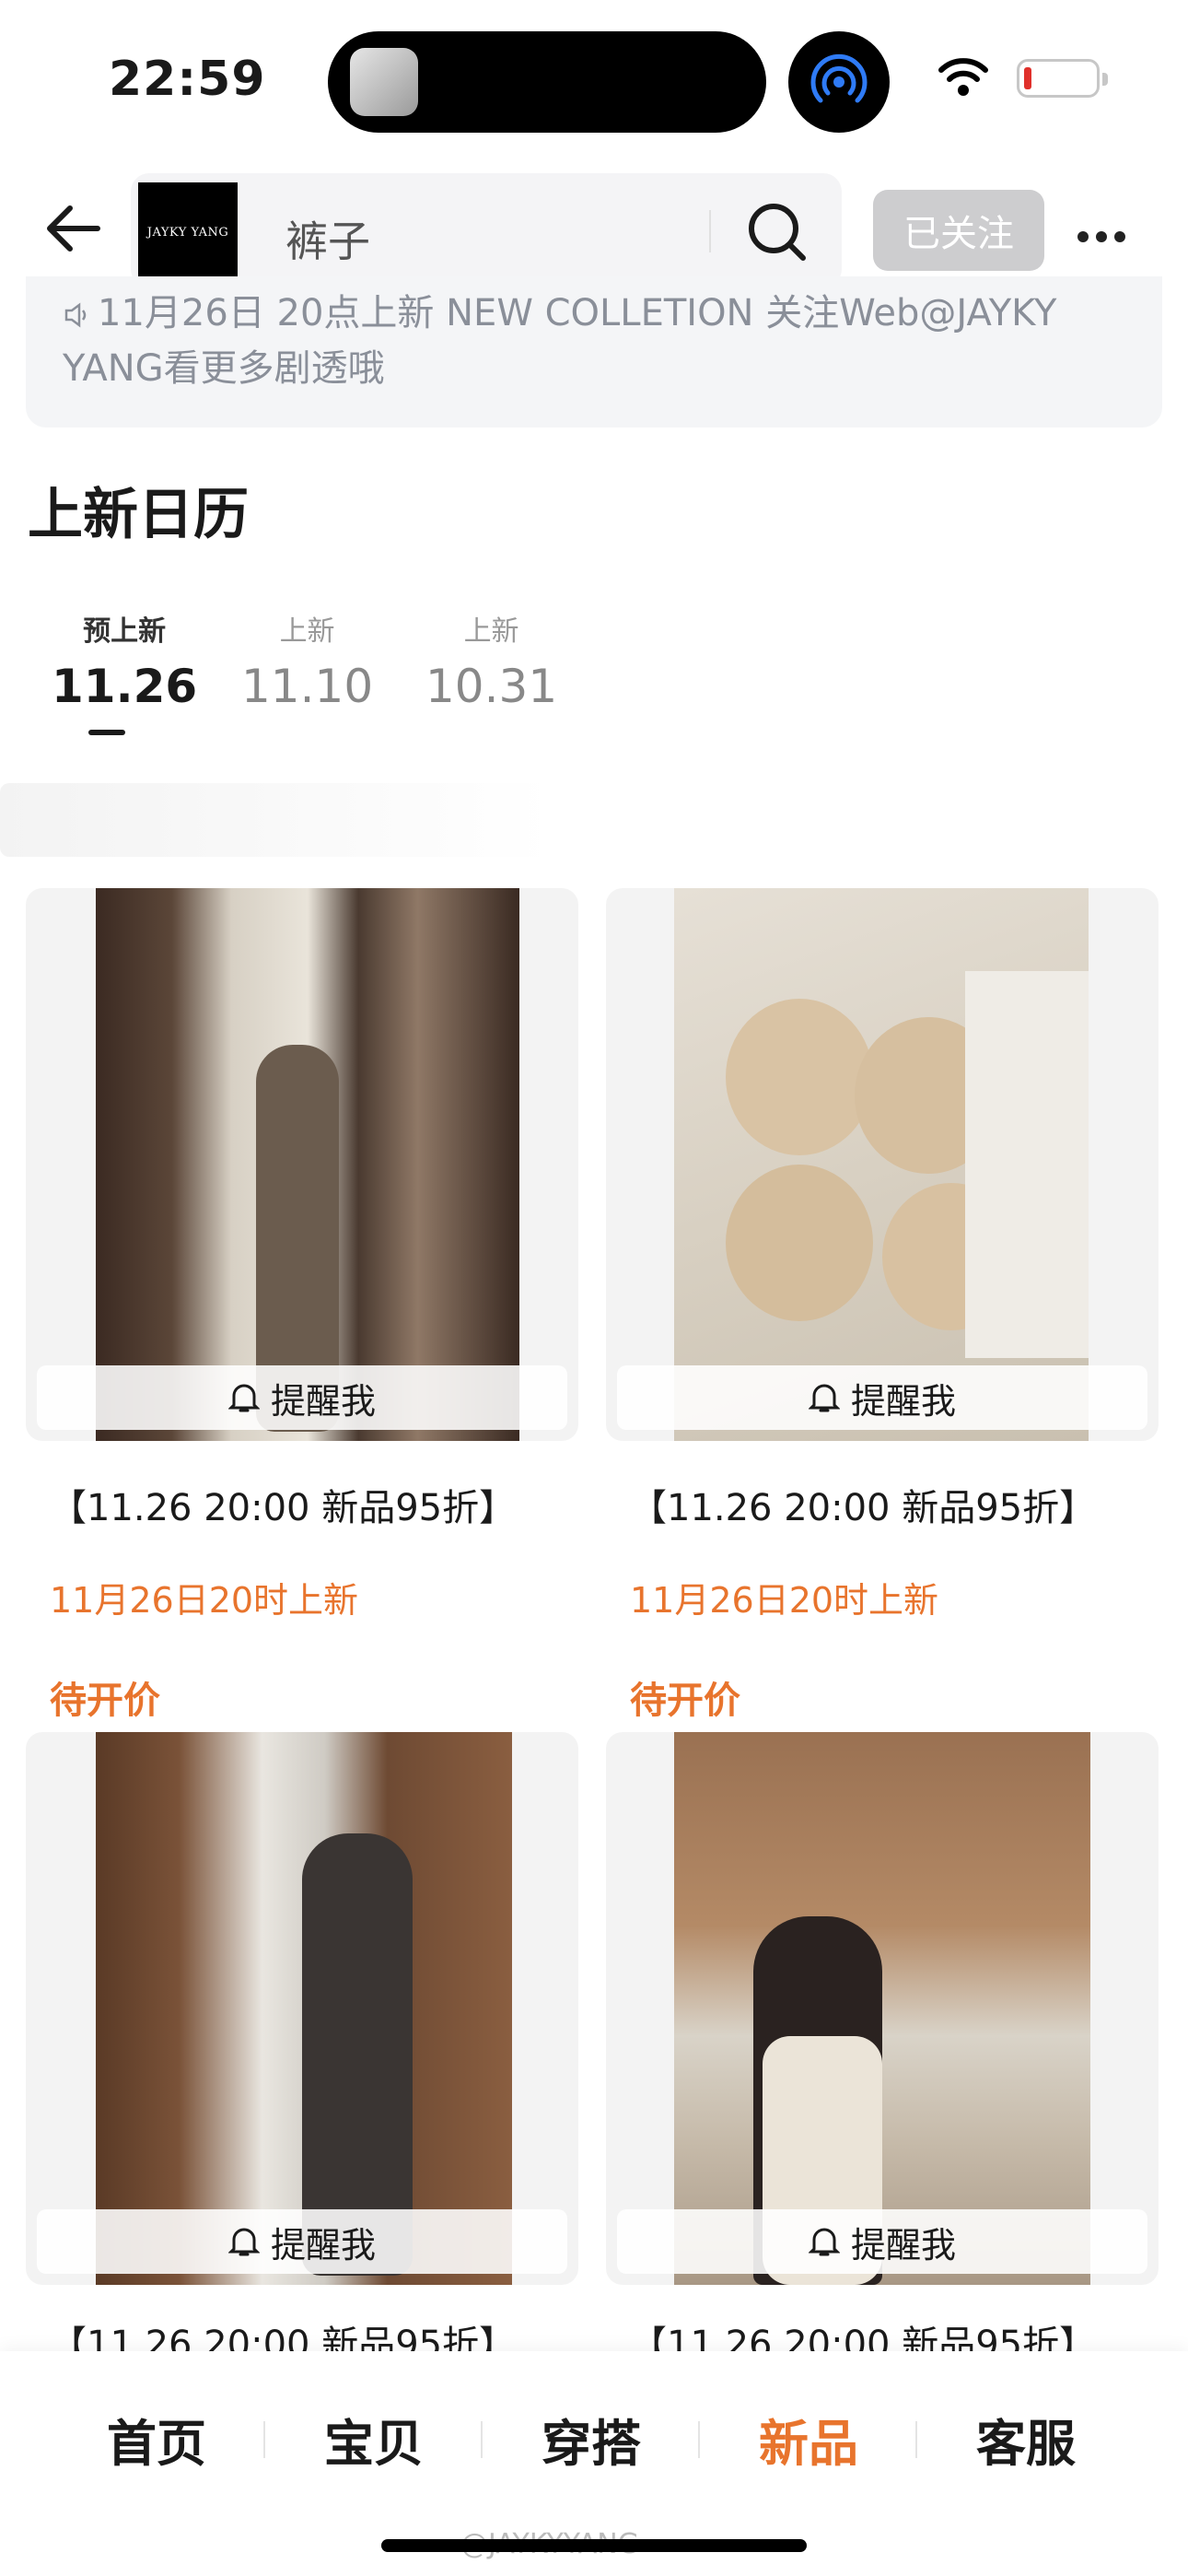 Image resolution: width=1188 pixels, height=2576 pixels. I want to click on back-arrow-icon, so click(73, 228).